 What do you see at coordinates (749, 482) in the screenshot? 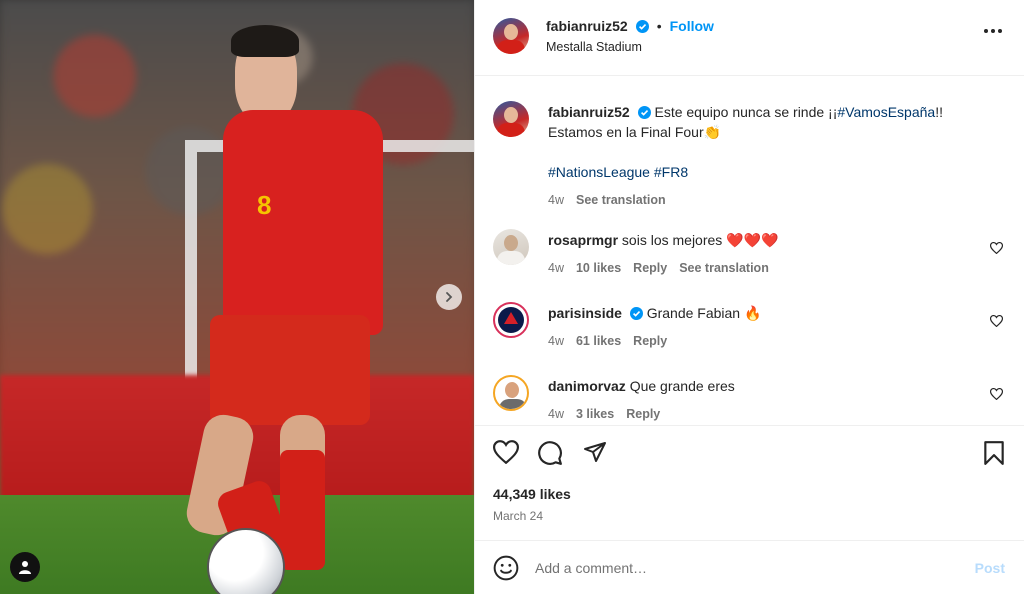
I see `action-bar: 44,349 likes March 24` at bounding box center [749, 482].